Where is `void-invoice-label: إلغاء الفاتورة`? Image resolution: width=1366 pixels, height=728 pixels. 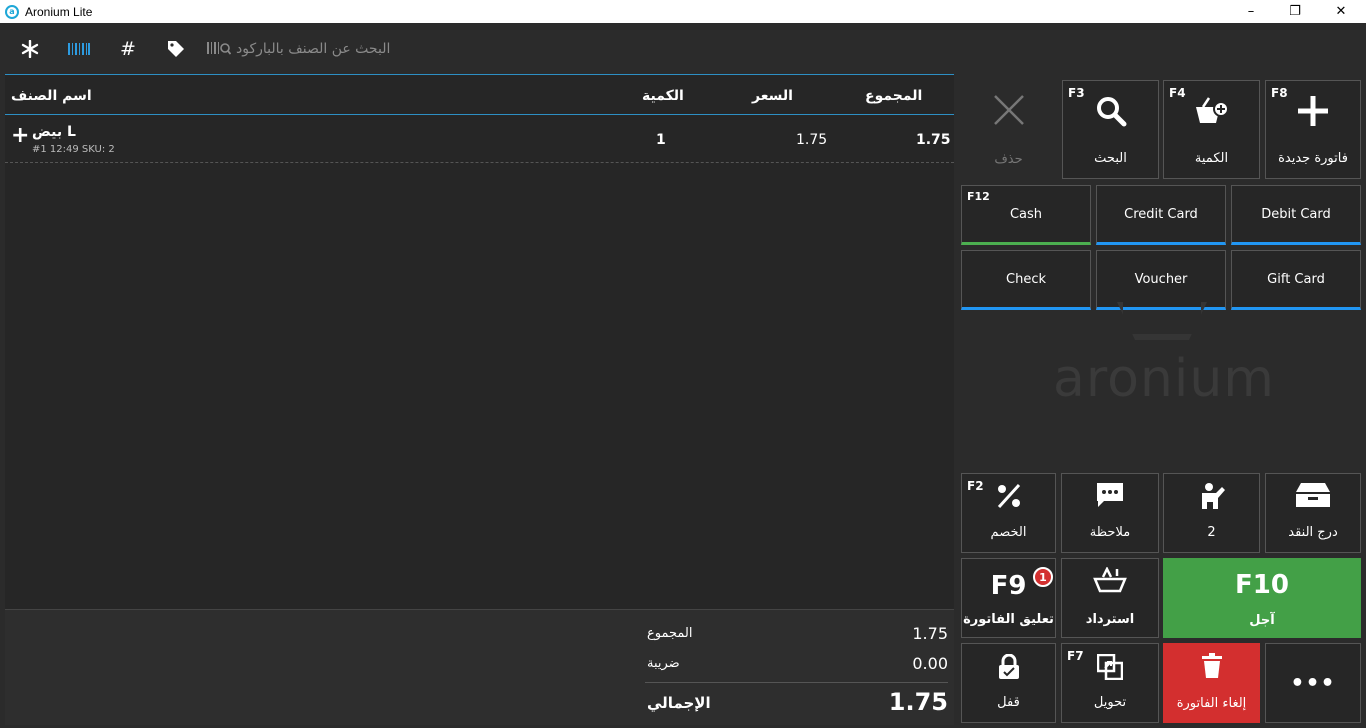
void-invoice-label: إلغاء الفاتورة is located at coordinates (1211, 703).